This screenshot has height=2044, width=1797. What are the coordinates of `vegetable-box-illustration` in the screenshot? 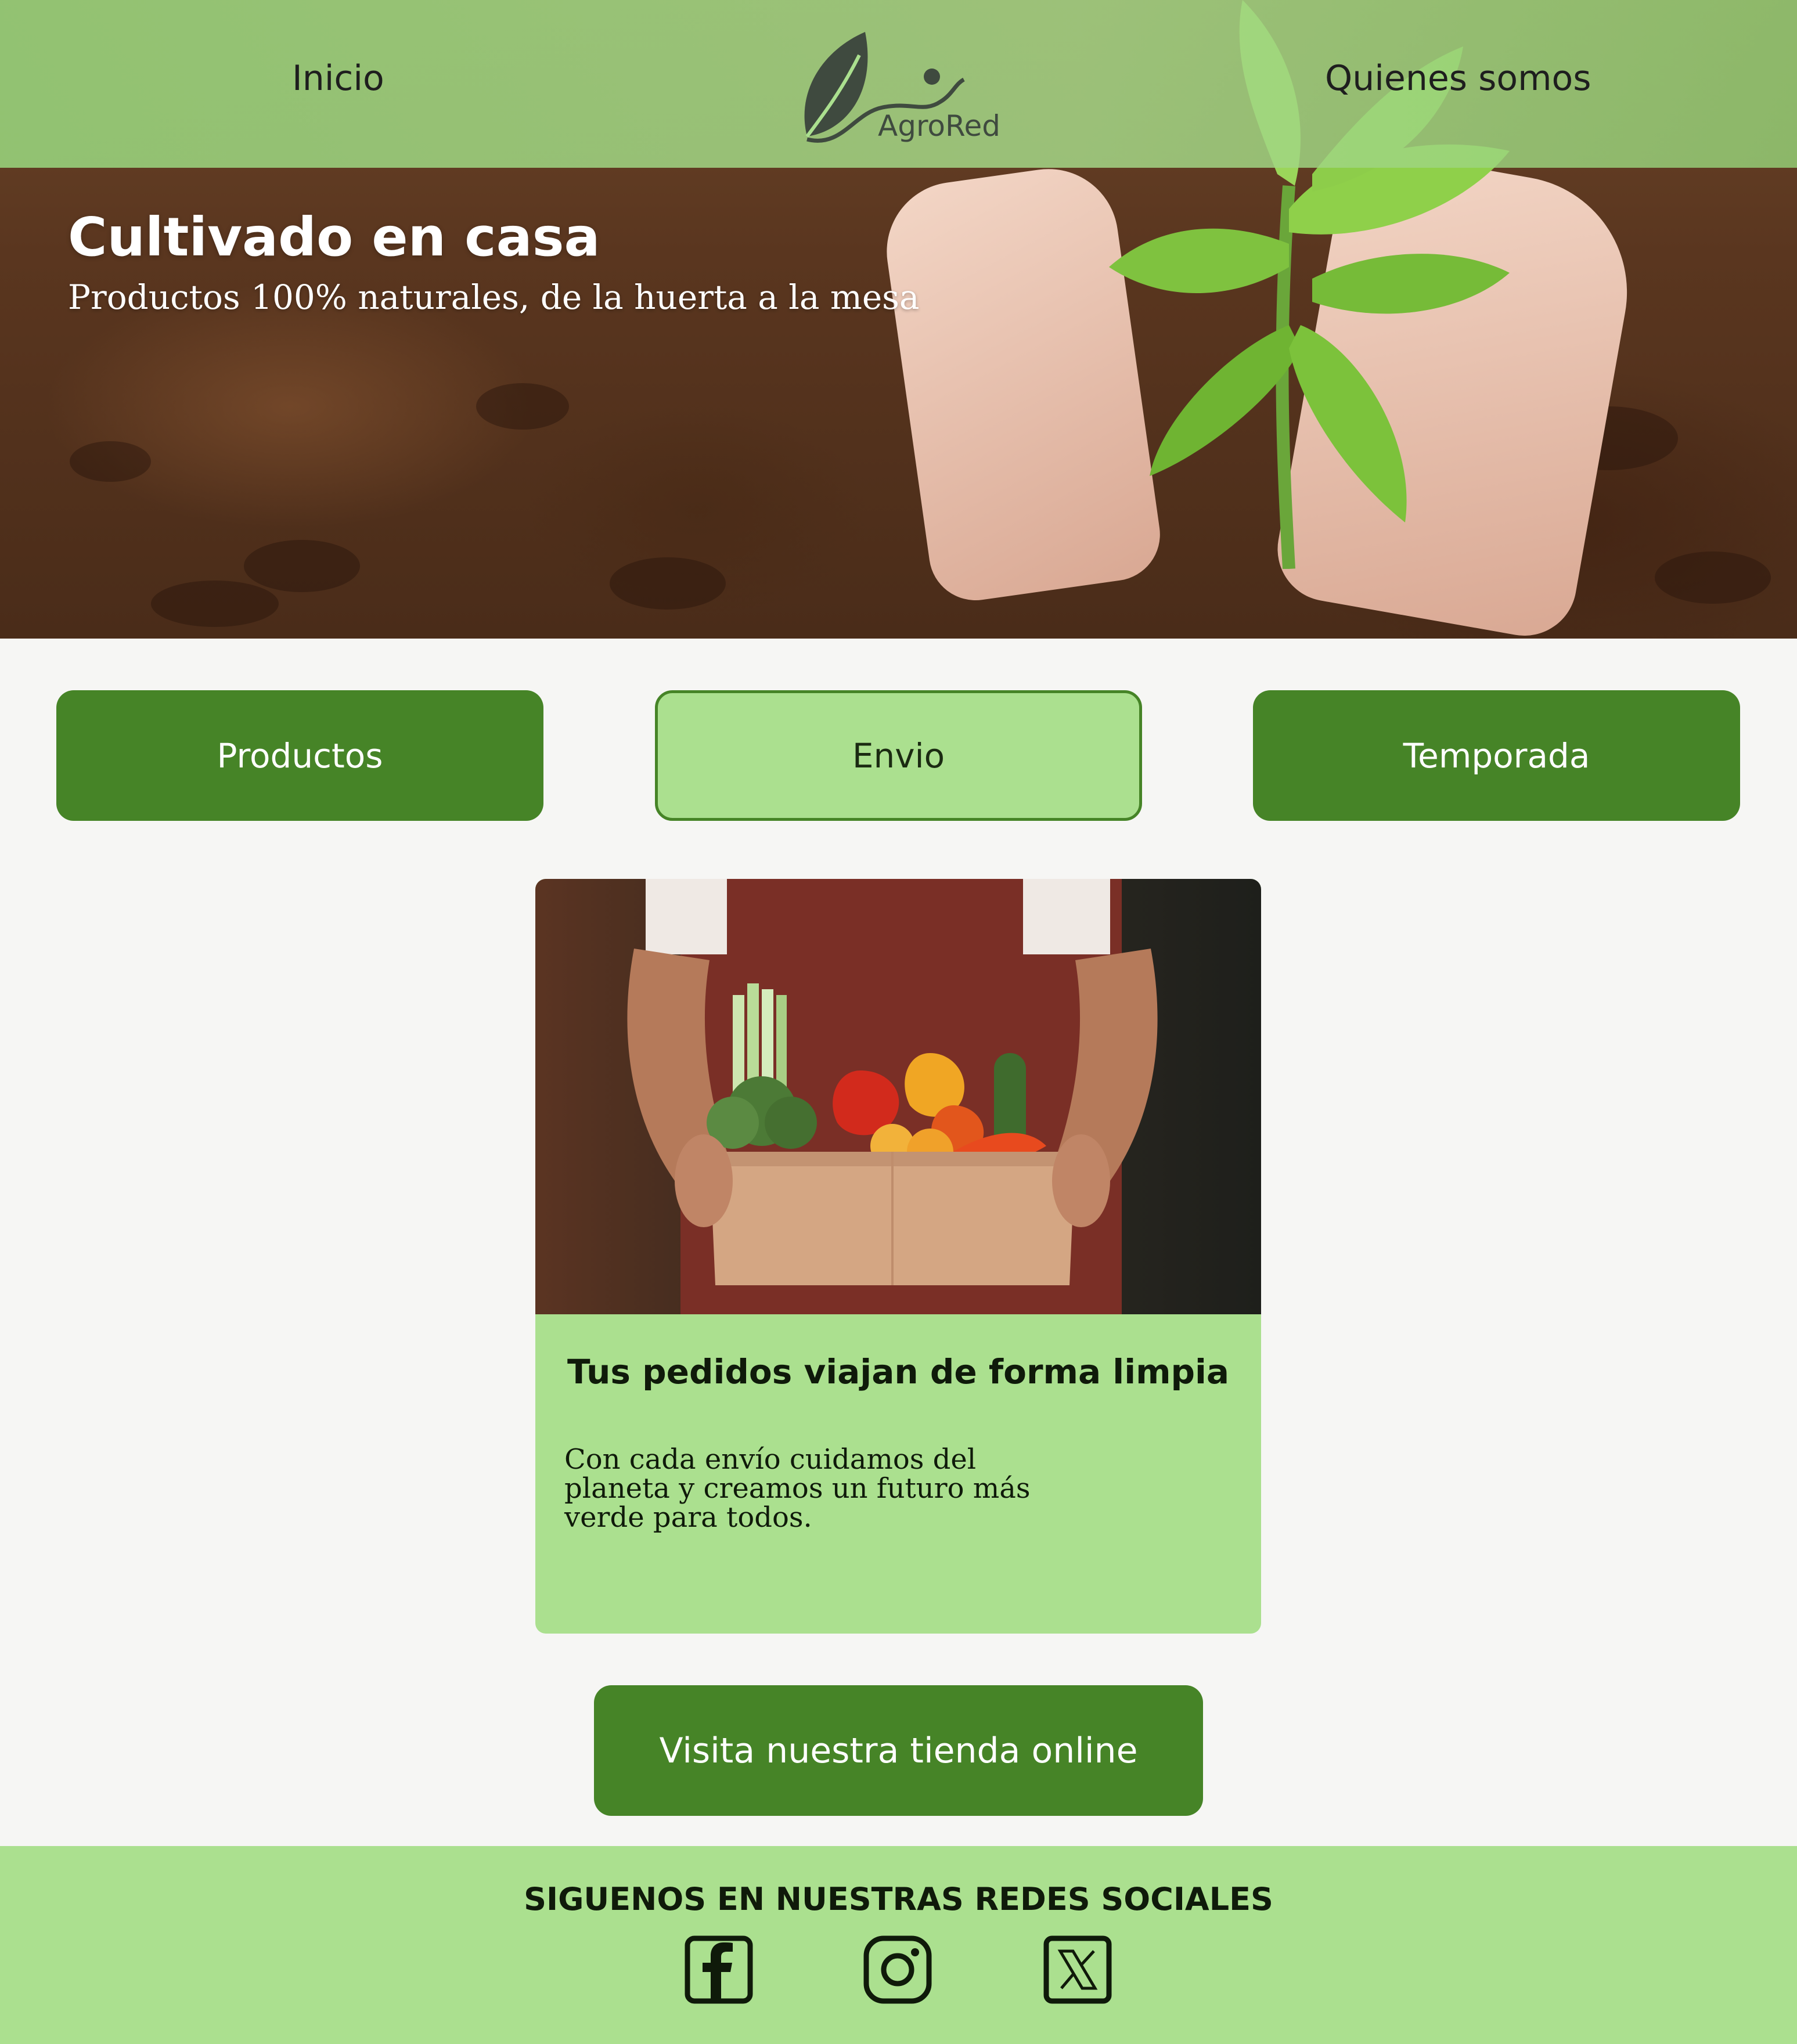 It's located at (892, 1096).